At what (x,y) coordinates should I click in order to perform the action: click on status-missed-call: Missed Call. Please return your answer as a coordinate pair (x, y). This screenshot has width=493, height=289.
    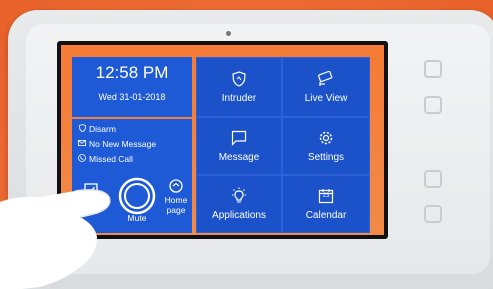
    Looking at the image, I should click on (132, 159).